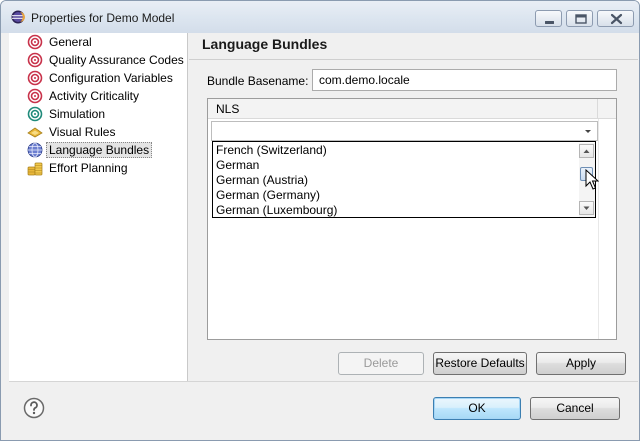  I want to click on bundle-basename-label: Bundle Basename:, so click(258, 81).